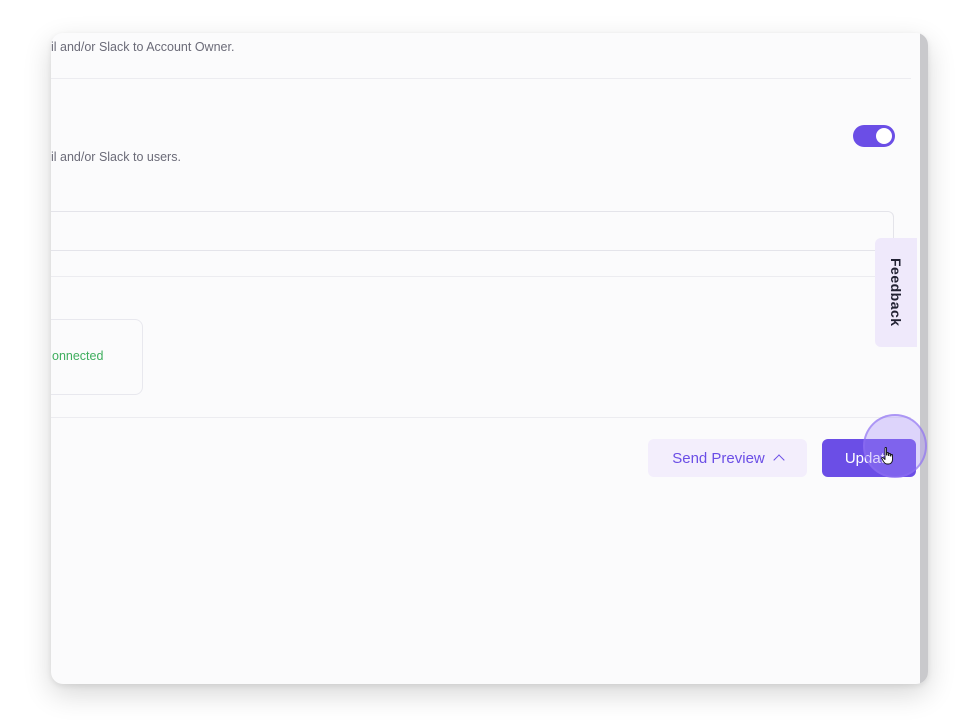 This screenshot has width=980, height=720. I want to click on feedback-tab: Feedback, so click(896, 292).